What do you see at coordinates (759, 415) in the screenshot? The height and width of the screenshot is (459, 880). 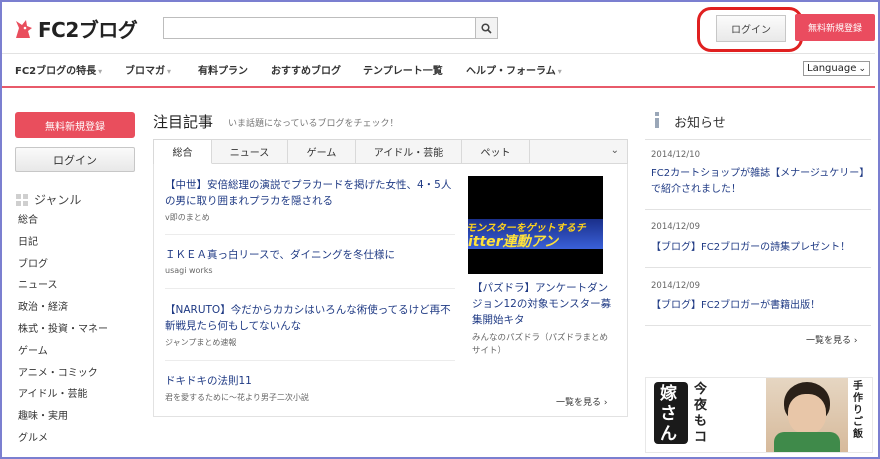 I see `ad-banner: 嫁さん 今夜もコ 手作りご飯` at bounding box center [759, 415].